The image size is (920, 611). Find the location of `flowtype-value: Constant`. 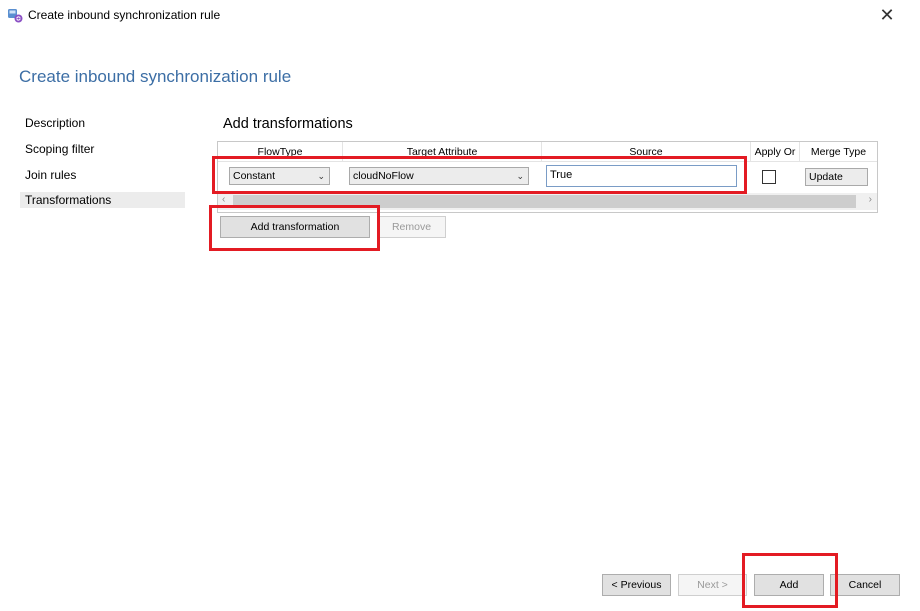

flowtype-value: Constant is located at coordinates (254, 176).